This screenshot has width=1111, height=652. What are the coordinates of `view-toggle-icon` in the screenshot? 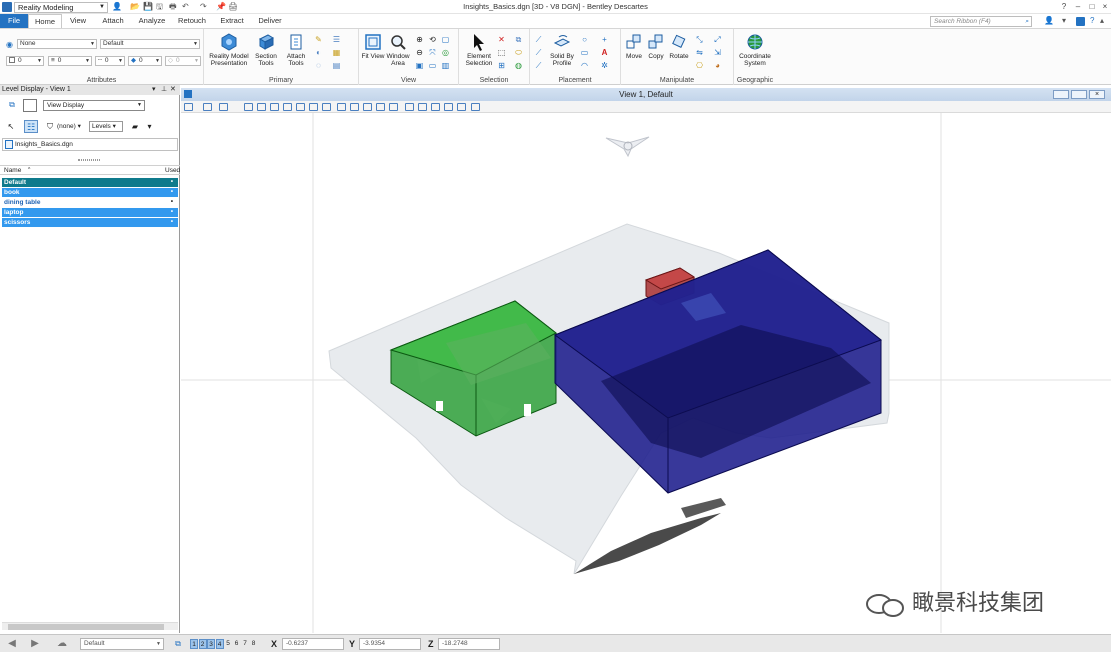 It's located at (30, 105).